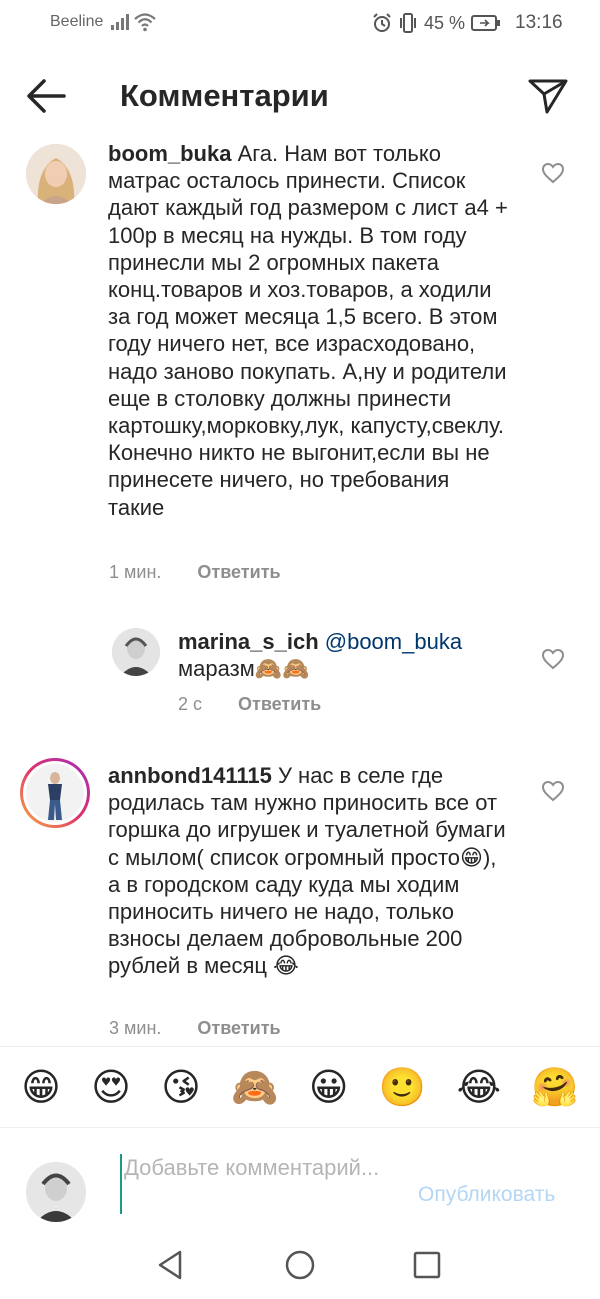  Describe the element at coordinates (145, 22) in the screenshot. I see `wifi-icon` at that location.